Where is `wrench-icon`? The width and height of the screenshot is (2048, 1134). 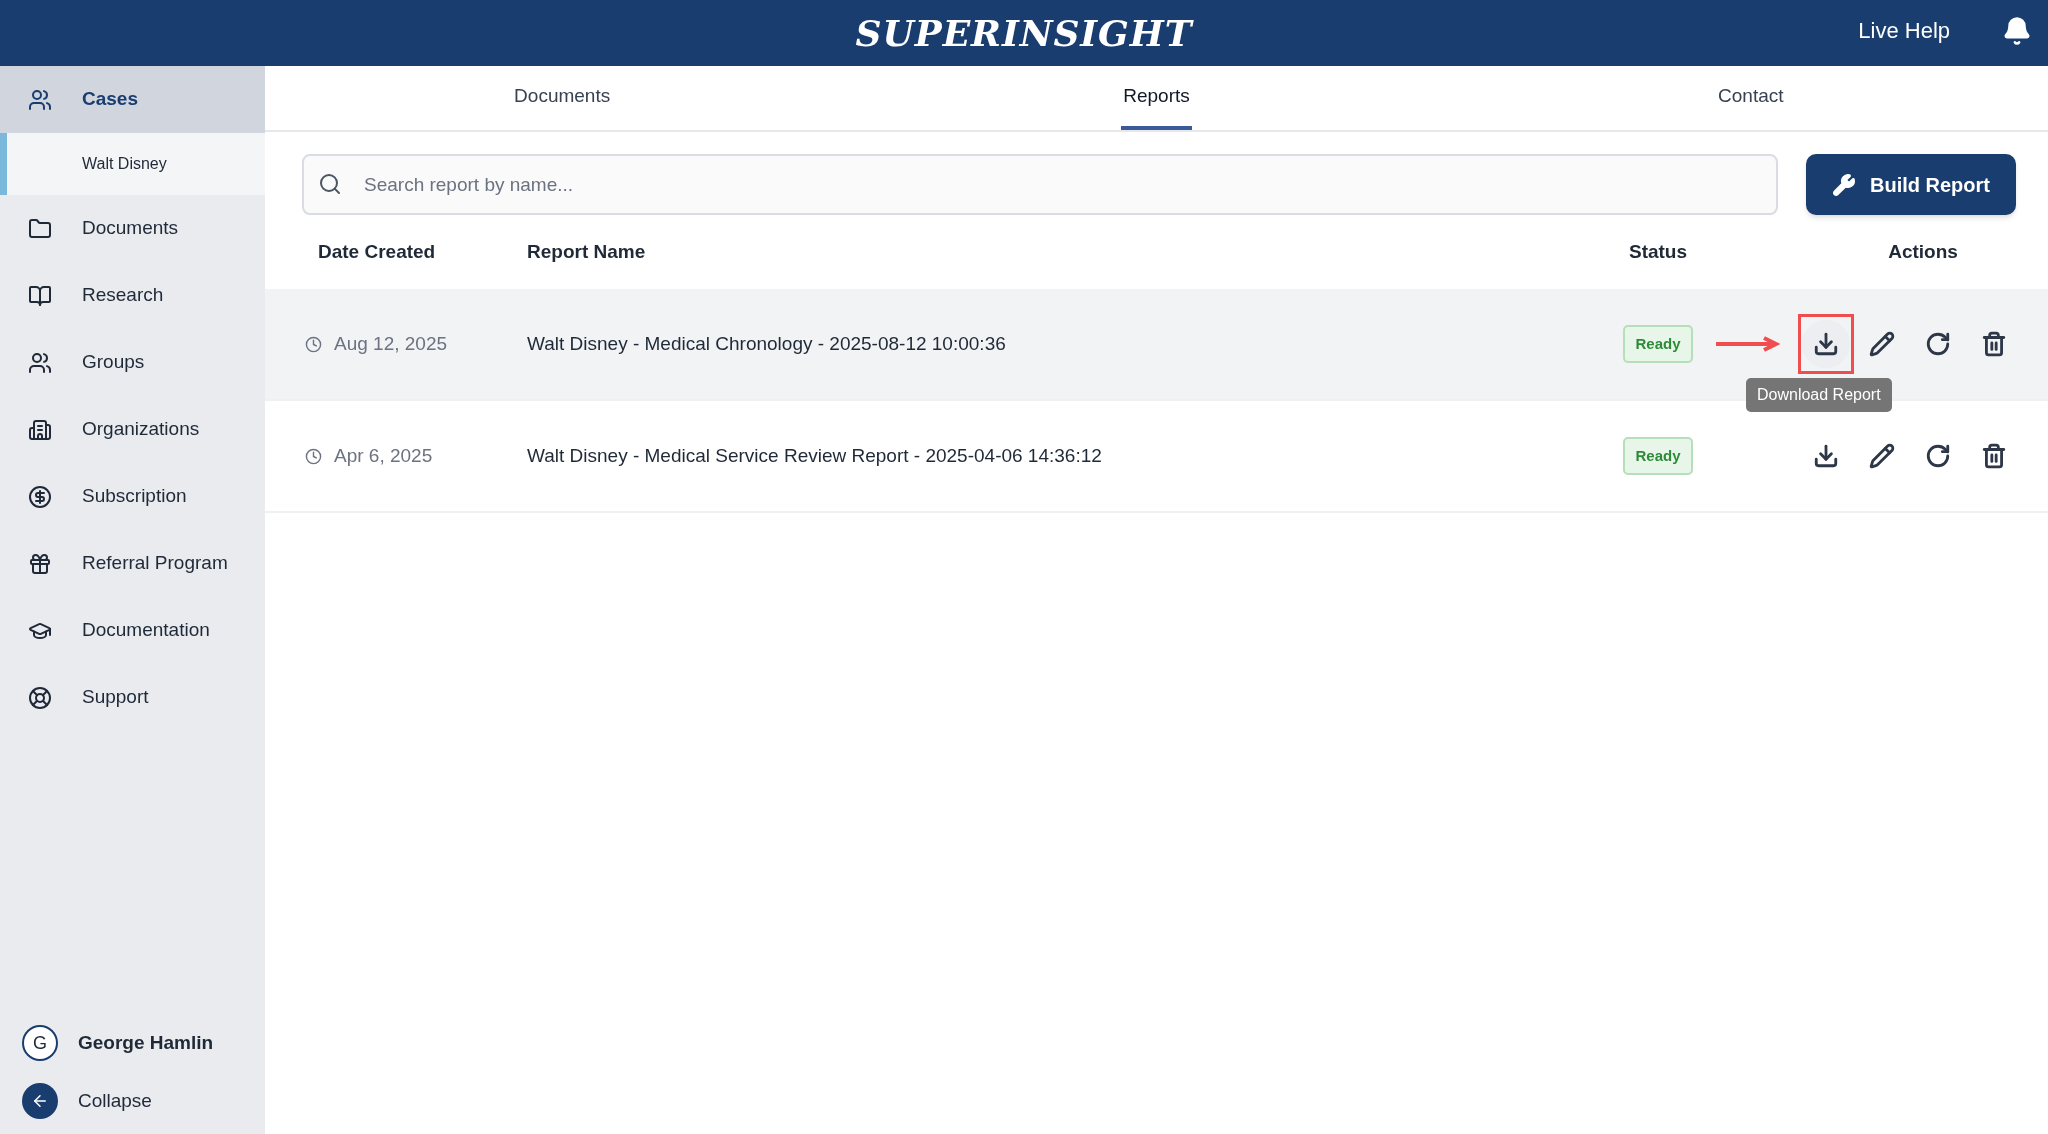
wrench-icon is located at coordinates (1844, 184).